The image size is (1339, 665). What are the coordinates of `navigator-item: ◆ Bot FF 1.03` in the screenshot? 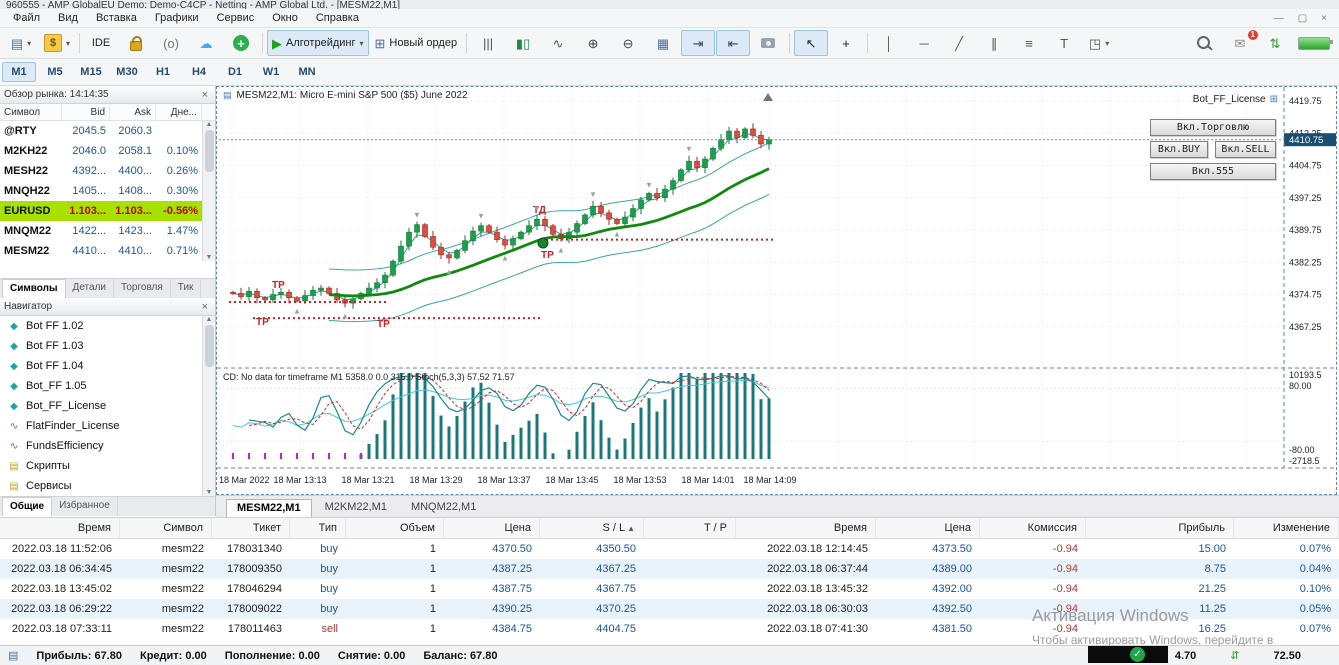 It's located at (107, 346).